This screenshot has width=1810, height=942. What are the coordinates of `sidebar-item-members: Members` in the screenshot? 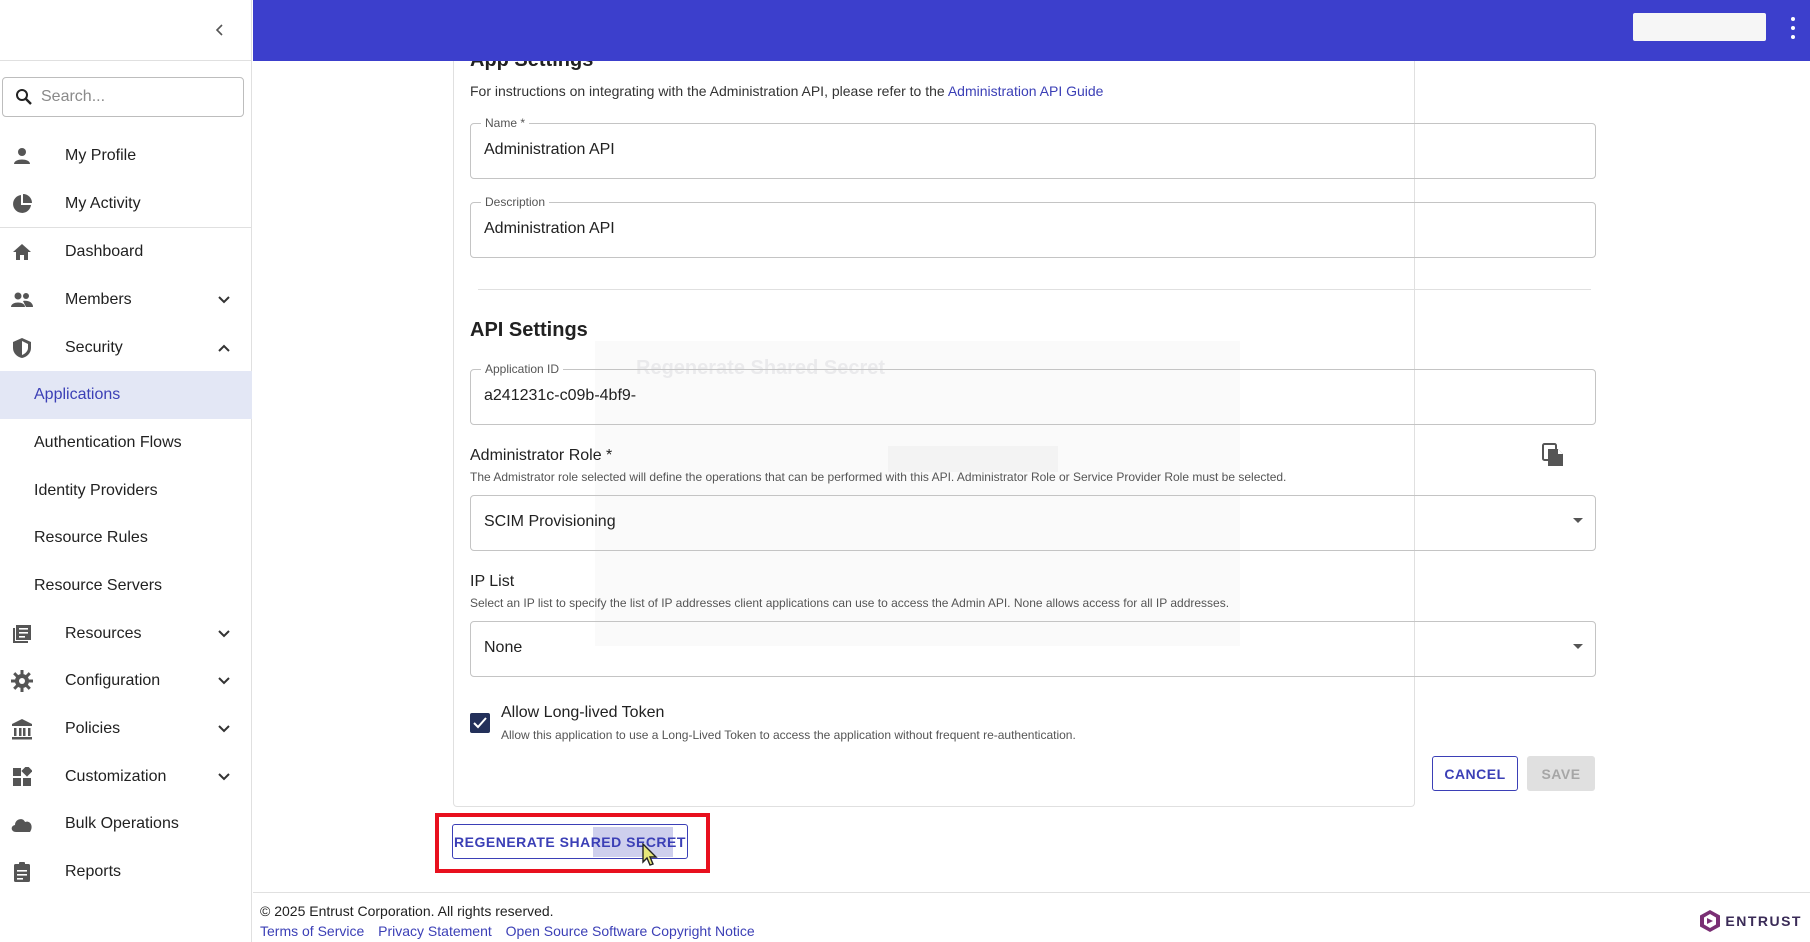 It's located at (126, 300).